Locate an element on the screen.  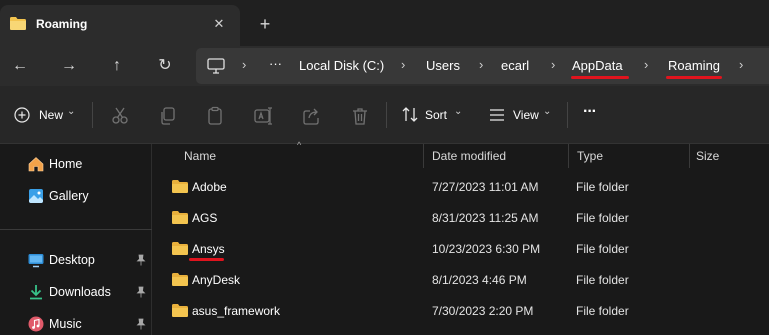
table-row: AGS 8/31/2023 11:25 AM File folder is located at coordinates (460, 218).